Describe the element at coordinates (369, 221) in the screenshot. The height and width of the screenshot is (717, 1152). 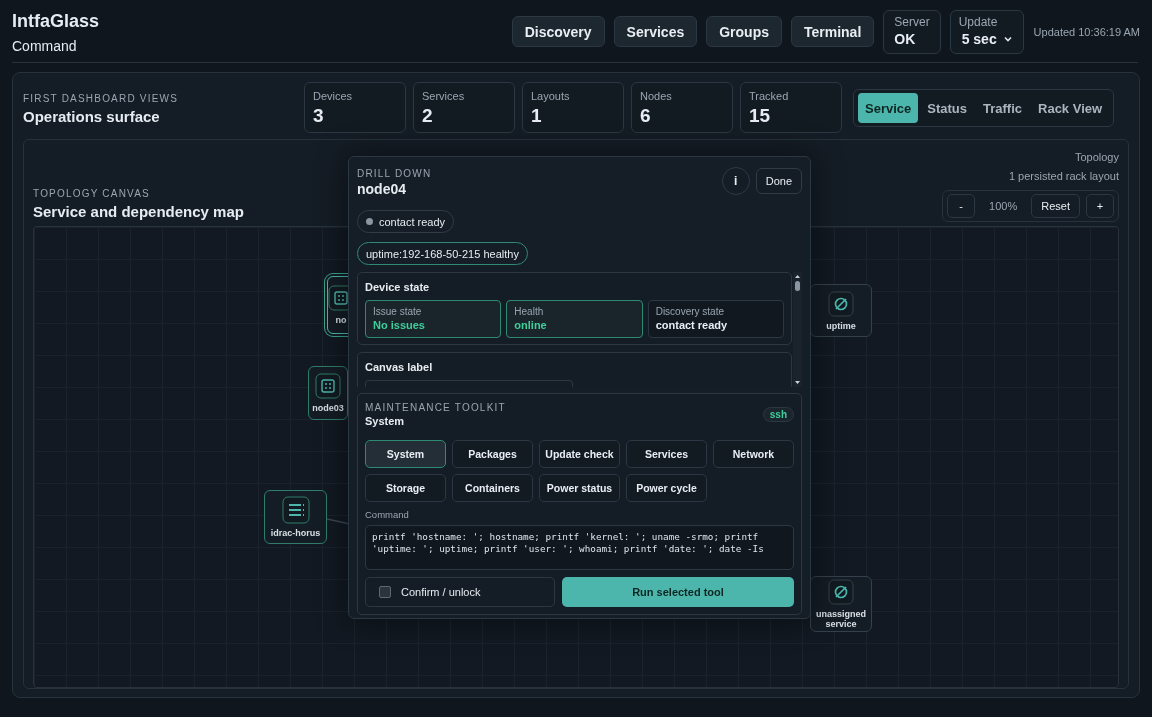
I see `status-dot` at that location.